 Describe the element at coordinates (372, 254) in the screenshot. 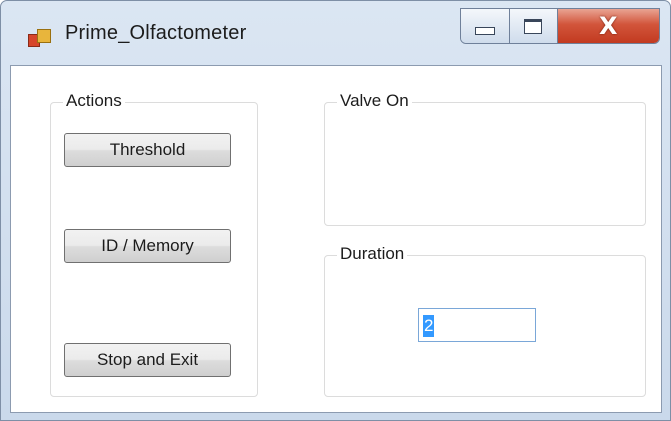

I see `duration-group-label: Duration` at that location.